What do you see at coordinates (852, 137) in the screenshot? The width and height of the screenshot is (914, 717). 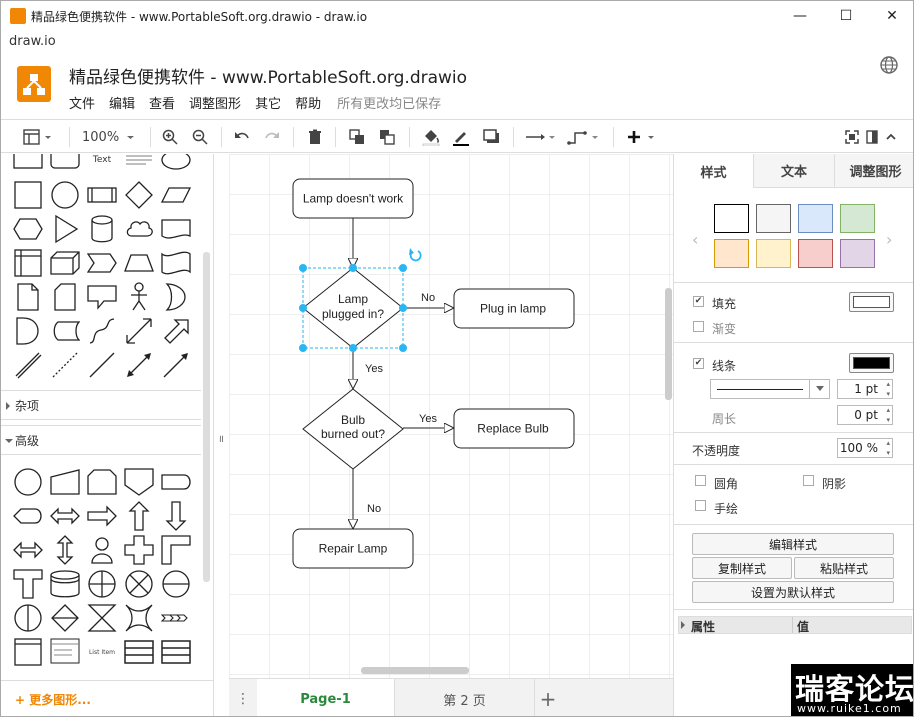 I see `fullscreen-icon` at bounding box center [852, 137].